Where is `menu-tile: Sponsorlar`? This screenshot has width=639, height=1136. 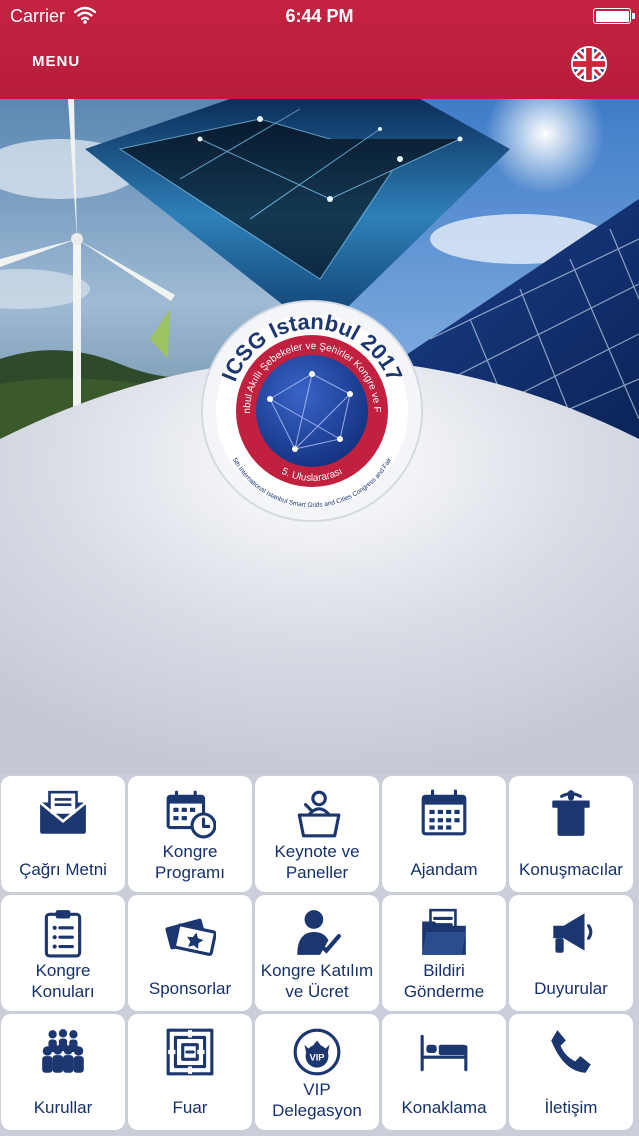 menu-tile: Sponsorlar is located at coordinates (190, 953).